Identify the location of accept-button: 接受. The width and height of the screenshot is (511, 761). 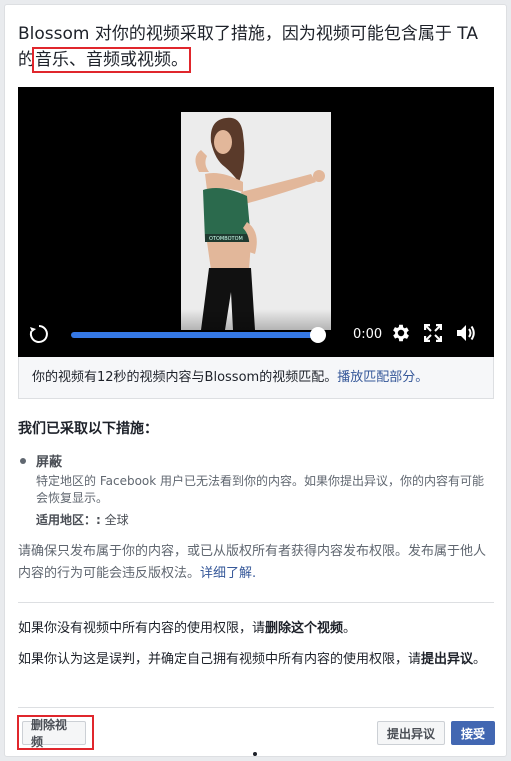
(473, 733).